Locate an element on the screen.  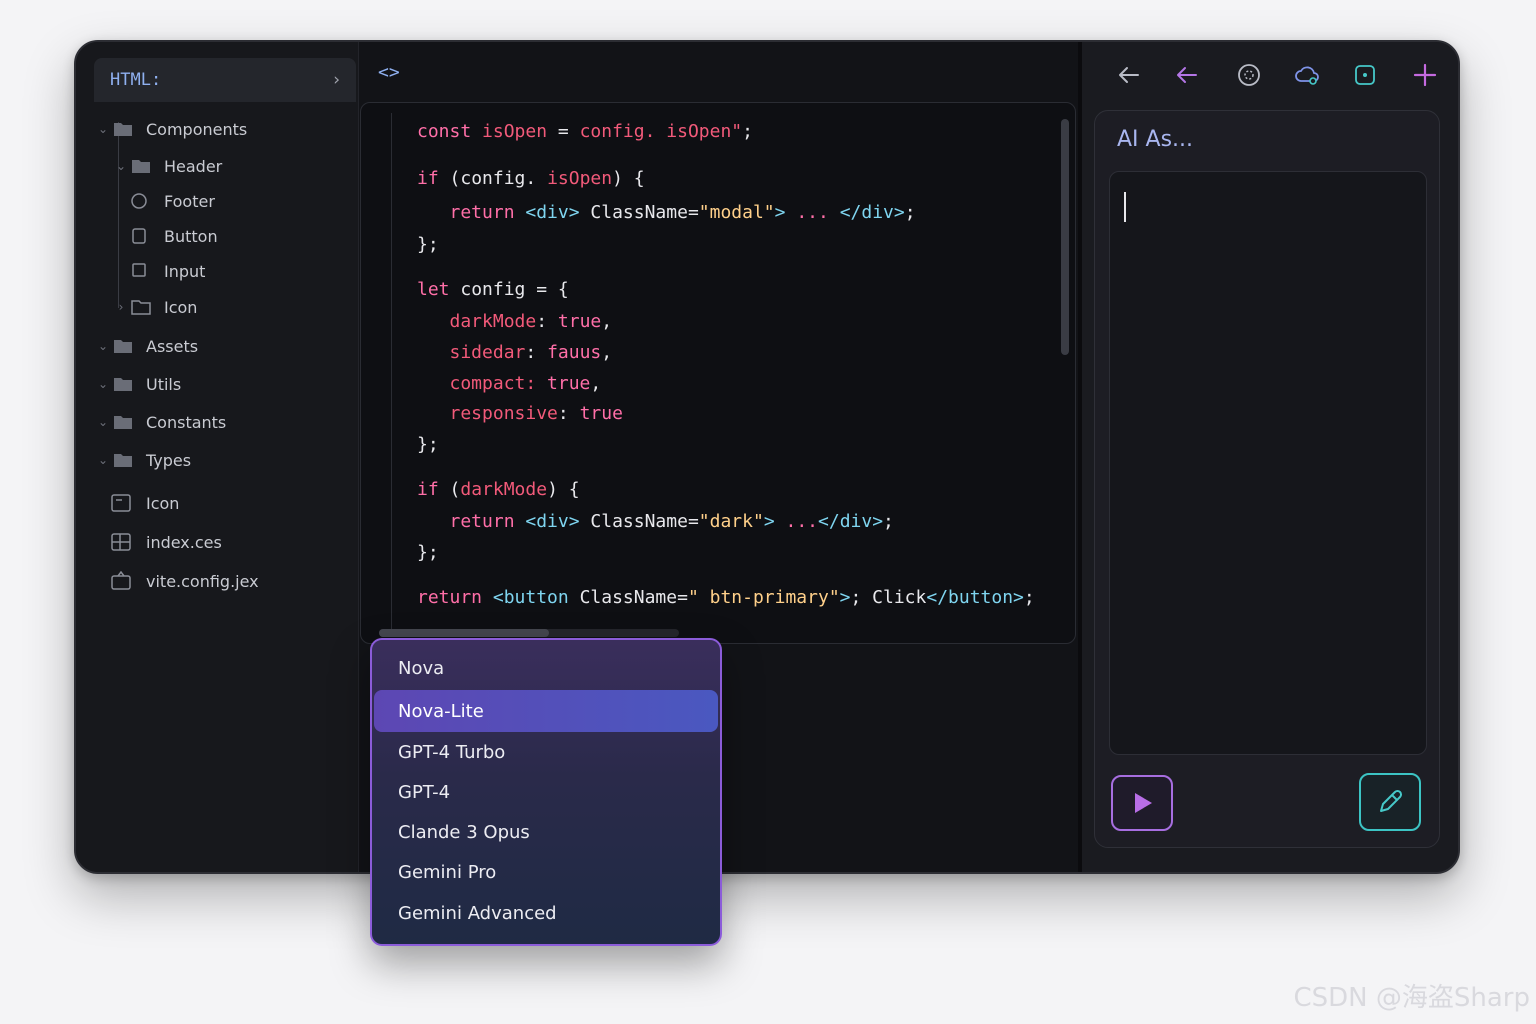
grid-file-icon is located at coordinates (121, 542).